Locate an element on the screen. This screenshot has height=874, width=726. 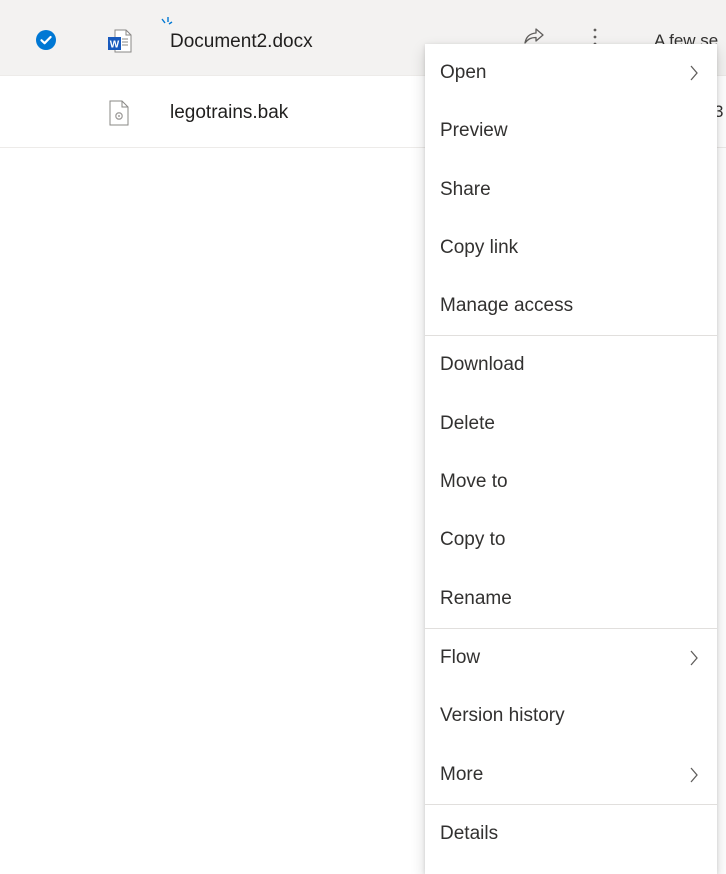
menu-item-share: Share is located at coordinates (571, 190).